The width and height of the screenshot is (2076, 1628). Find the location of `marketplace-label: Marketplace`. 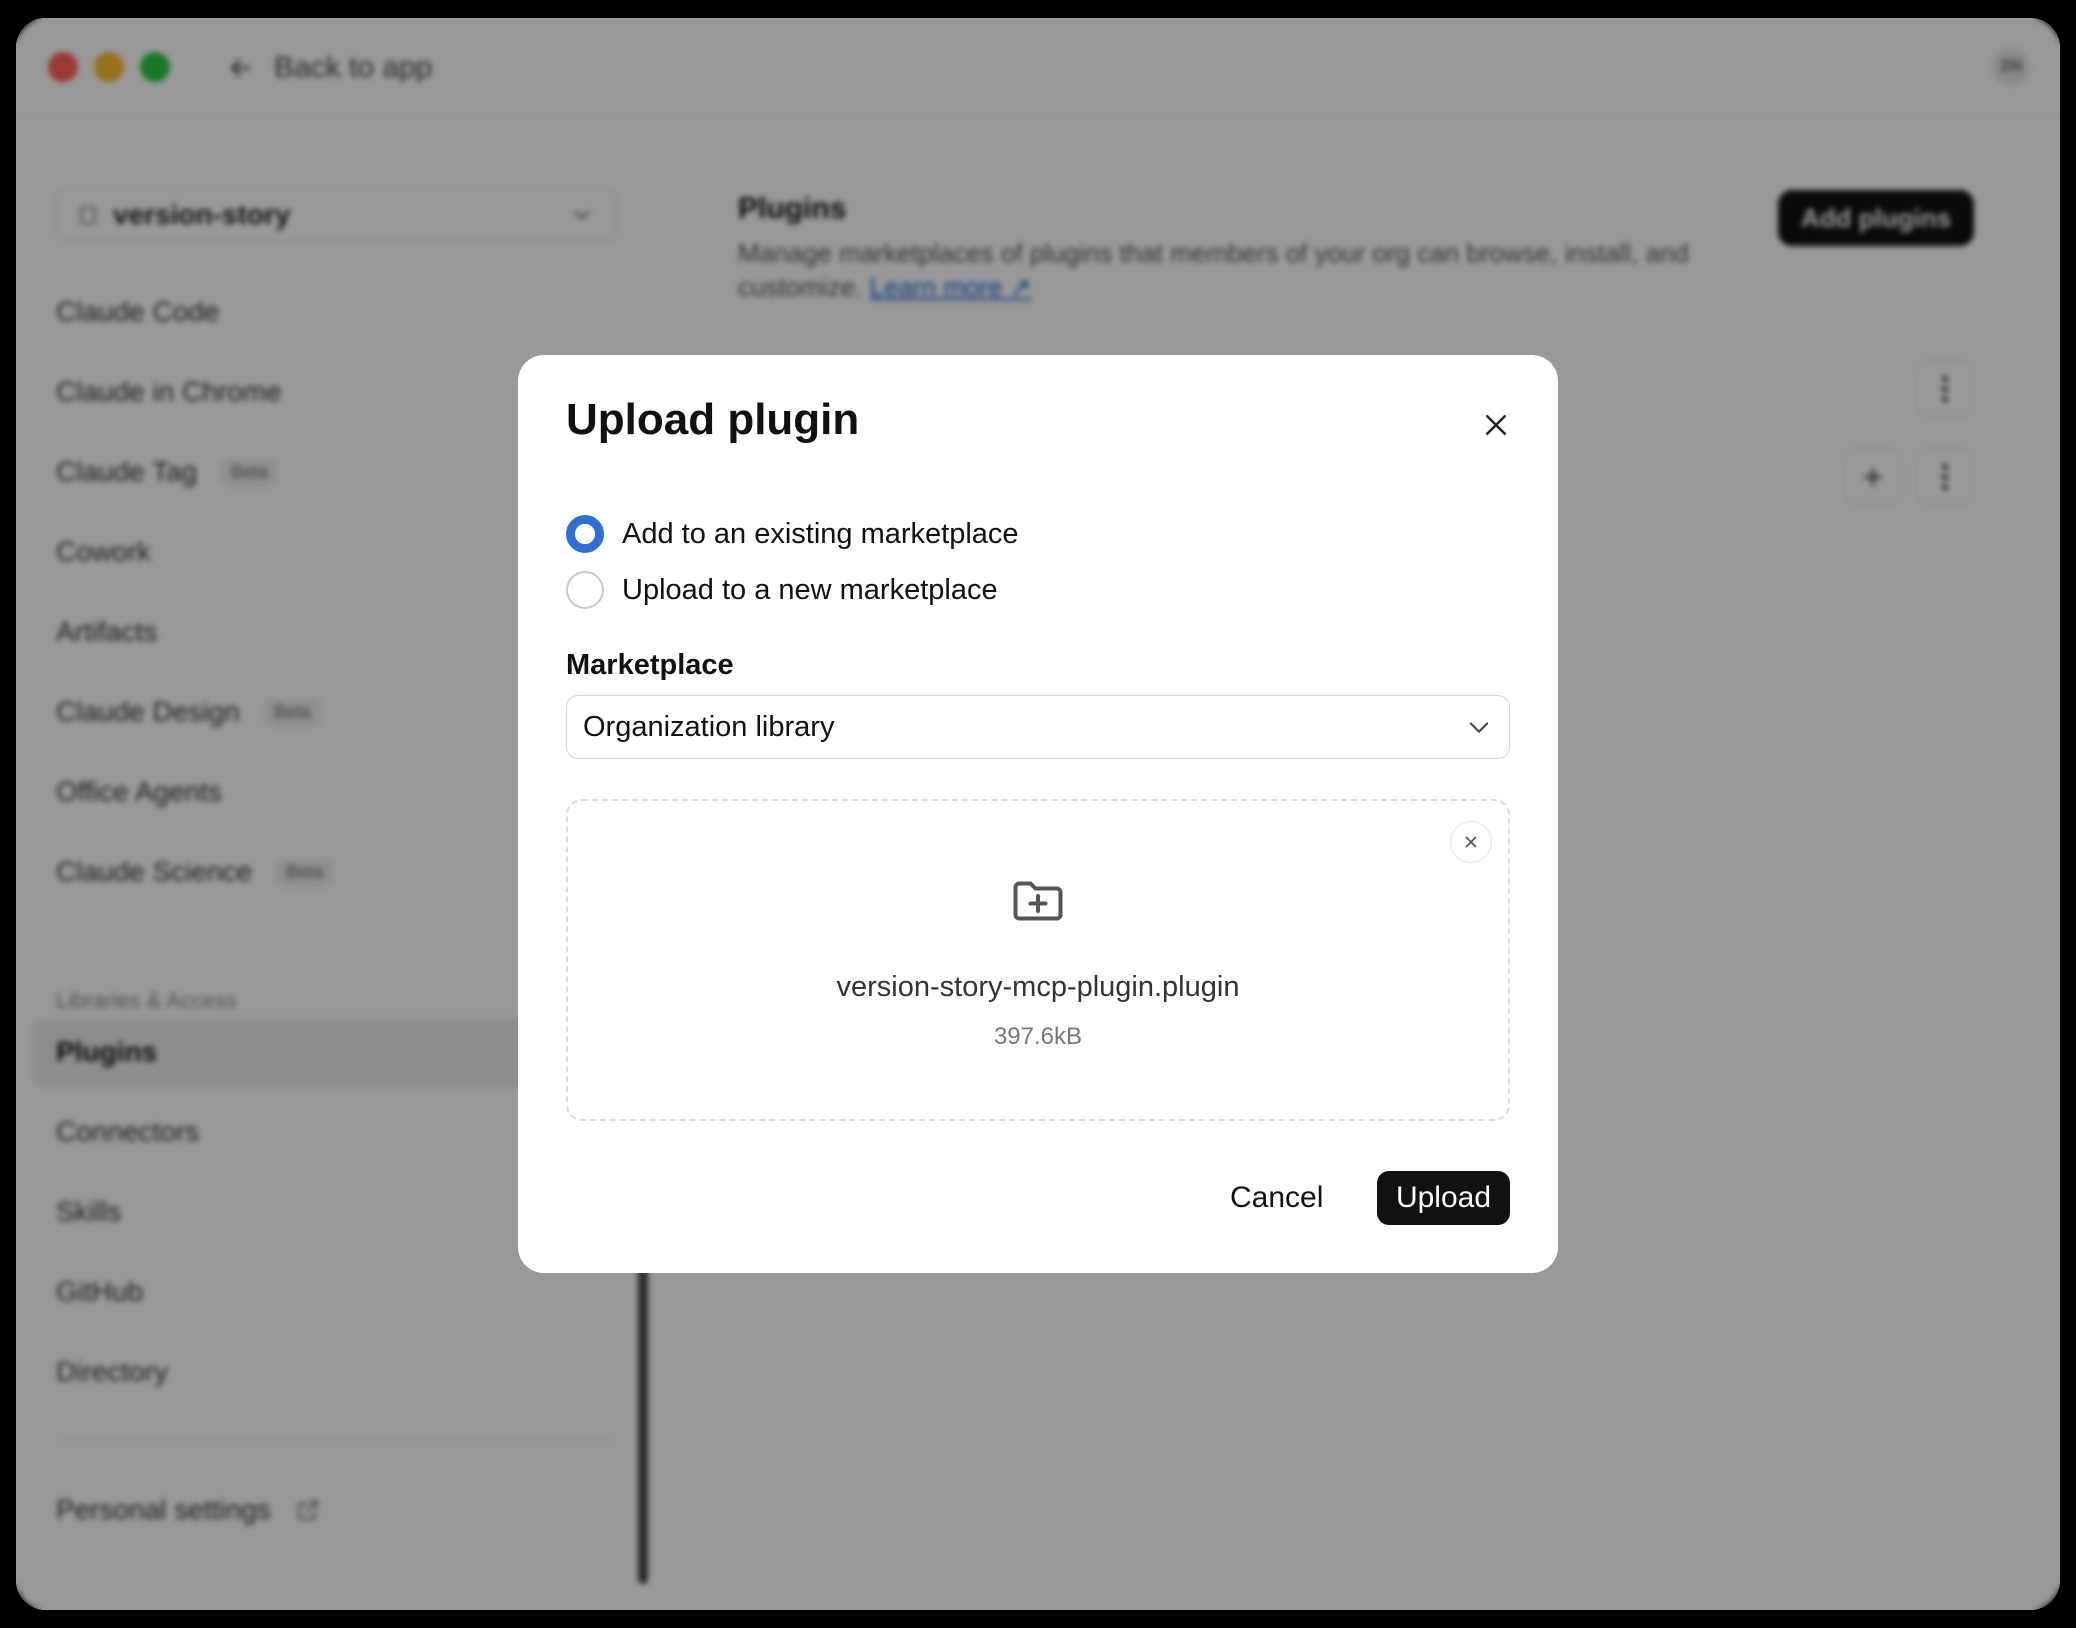

marketplace-label: Marketplace is located at coordinates (650, 665).